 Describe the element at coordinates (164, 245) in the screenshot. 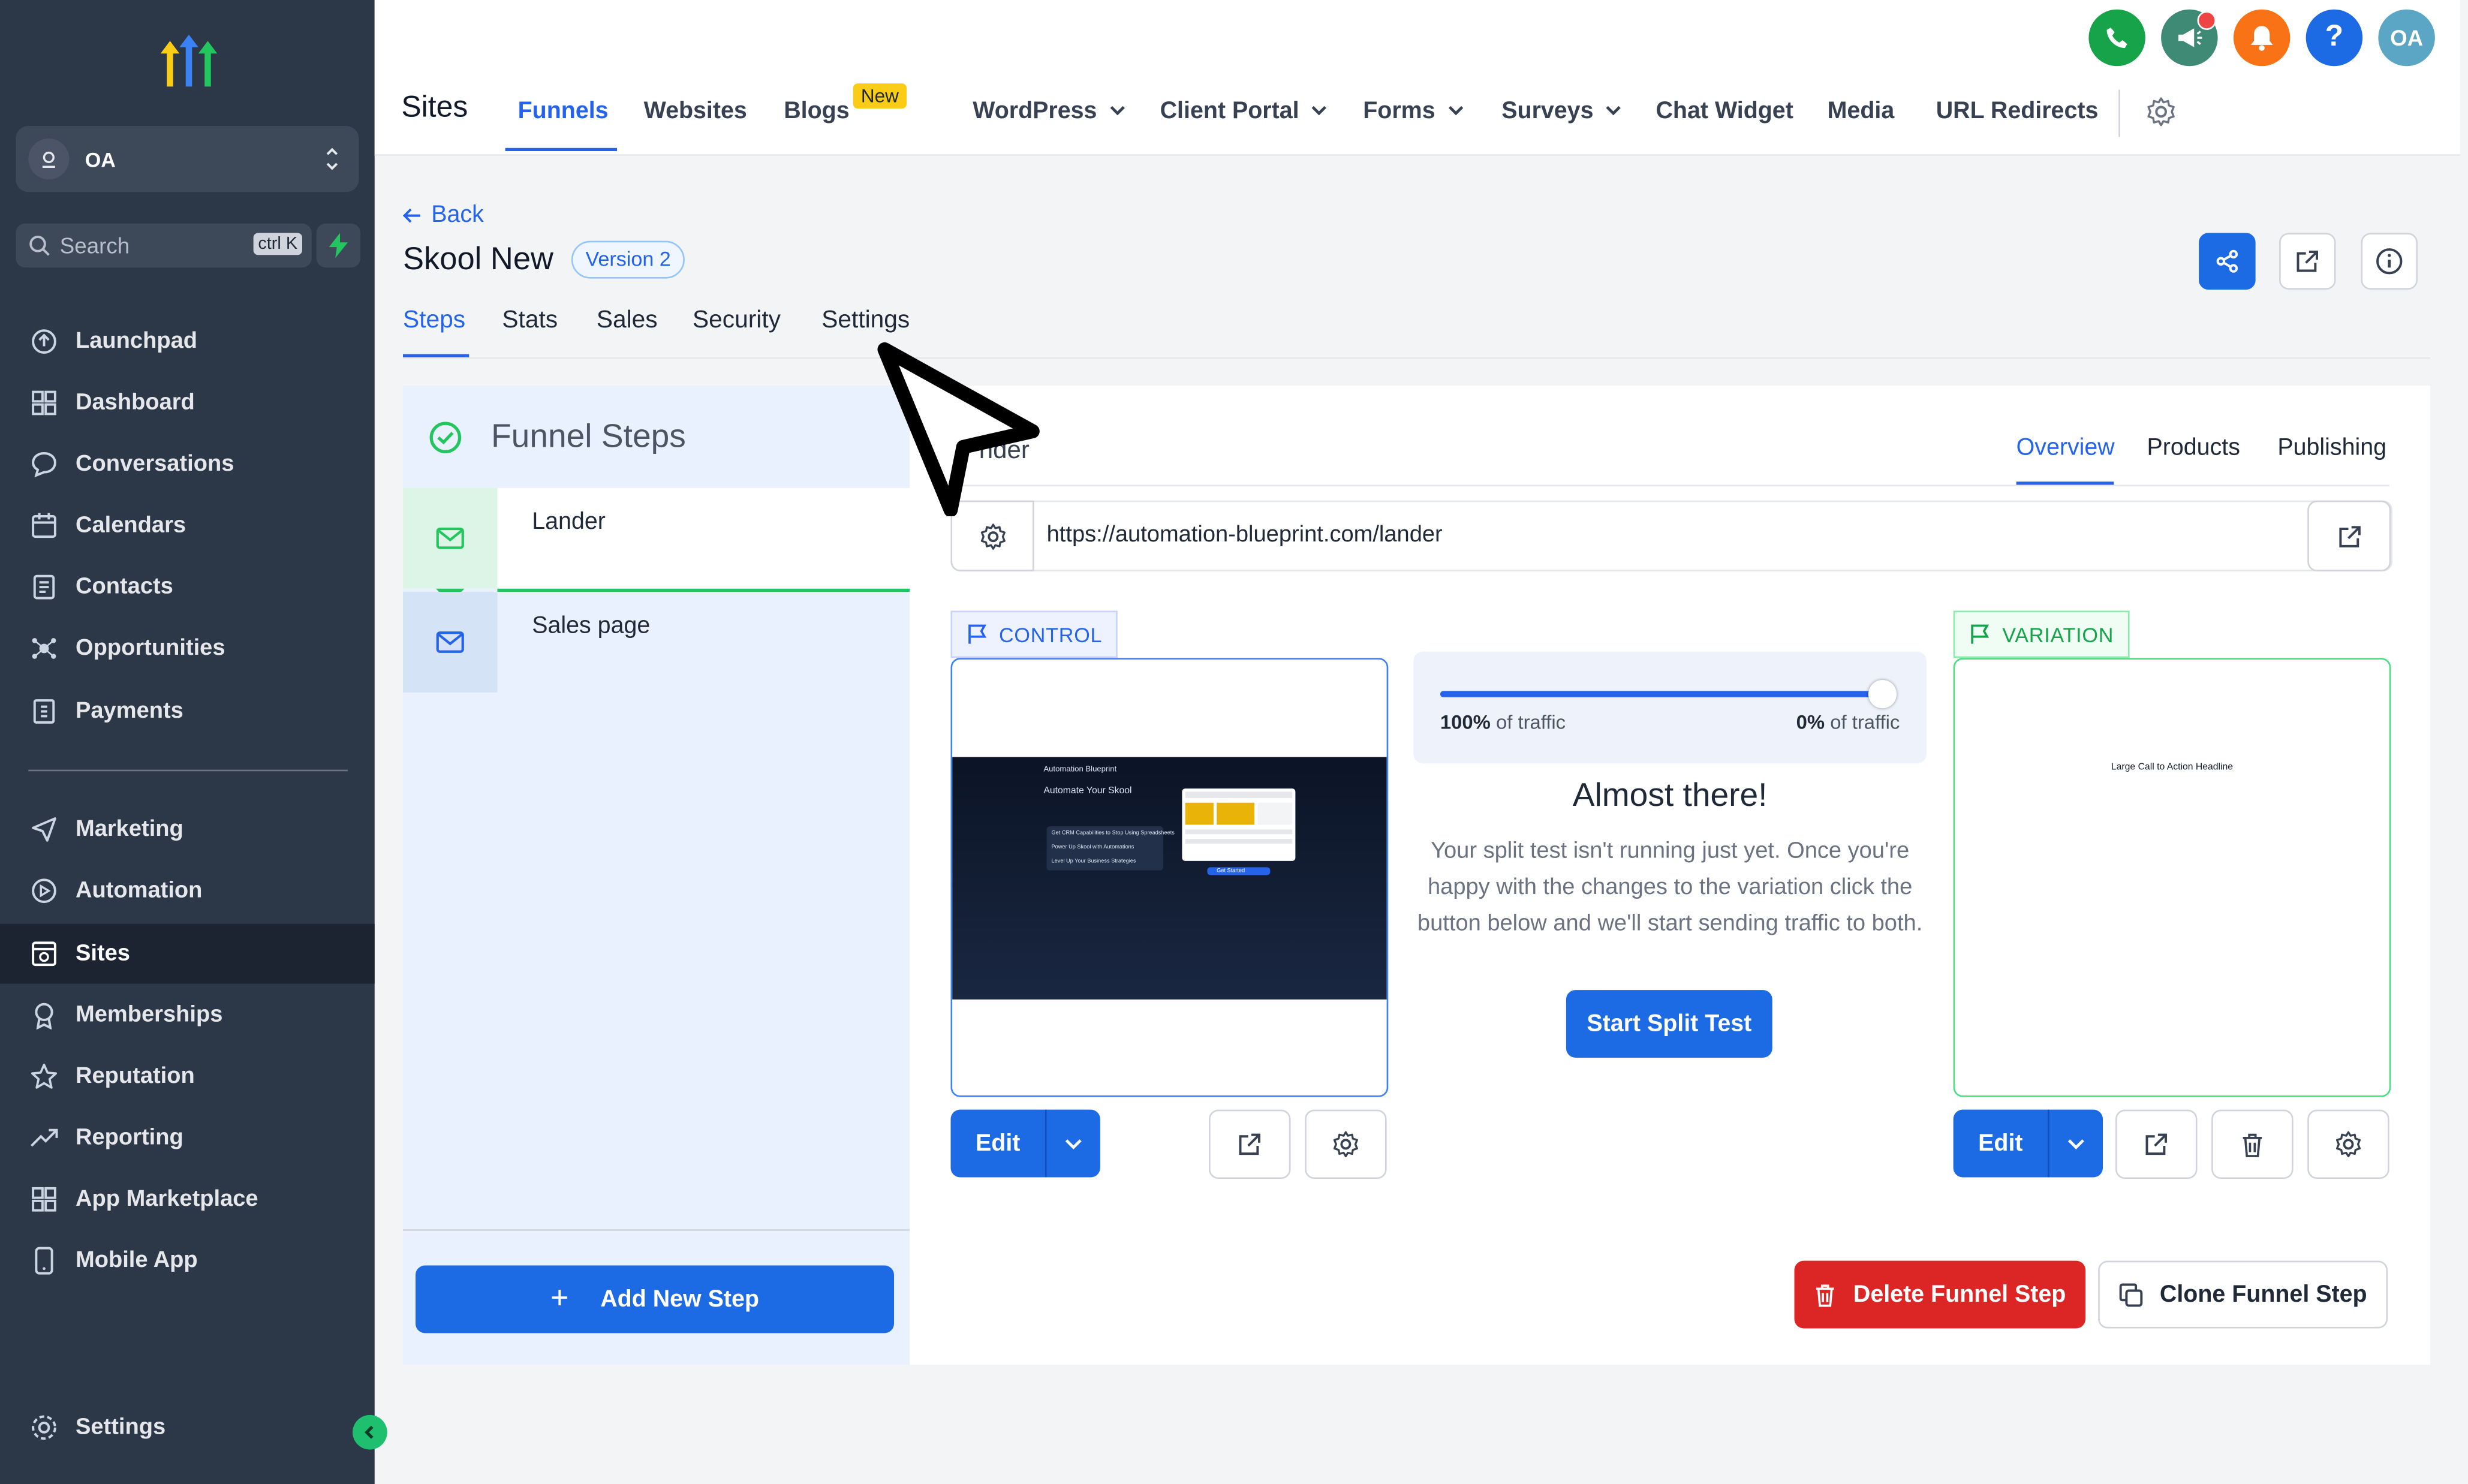

I see `search-input: Search ctrl K` at that location.